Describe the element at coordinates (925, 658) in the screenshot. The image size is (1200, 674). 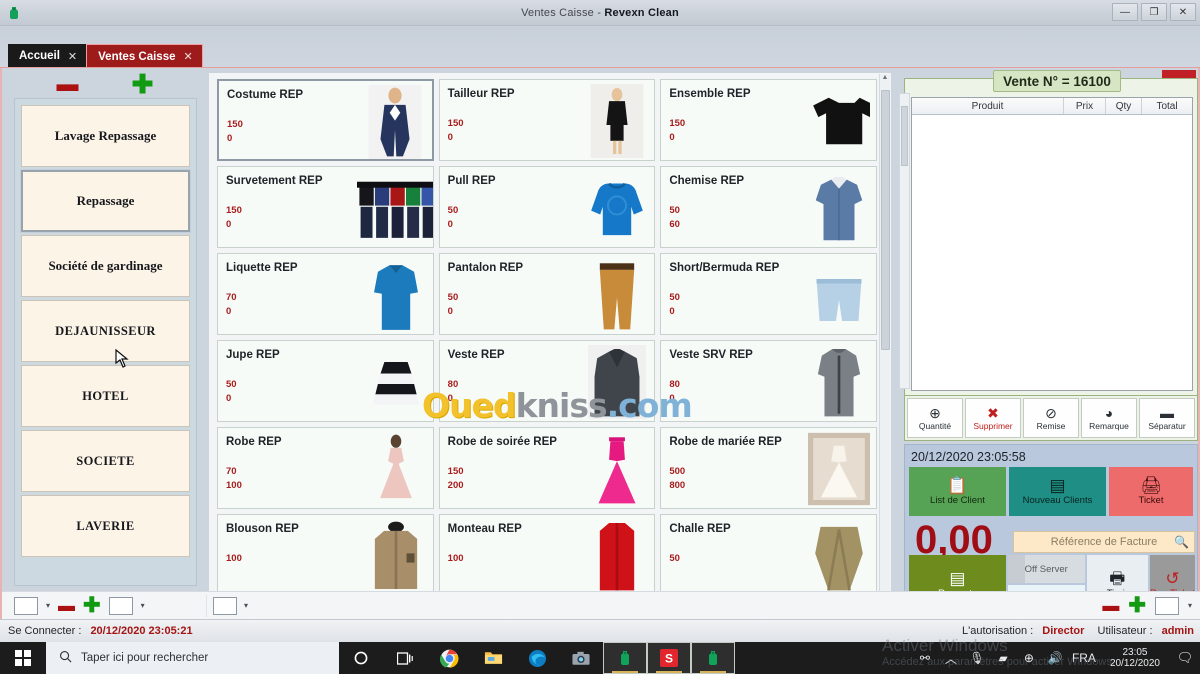
I see `people-share-icon: ⚯` at that location.